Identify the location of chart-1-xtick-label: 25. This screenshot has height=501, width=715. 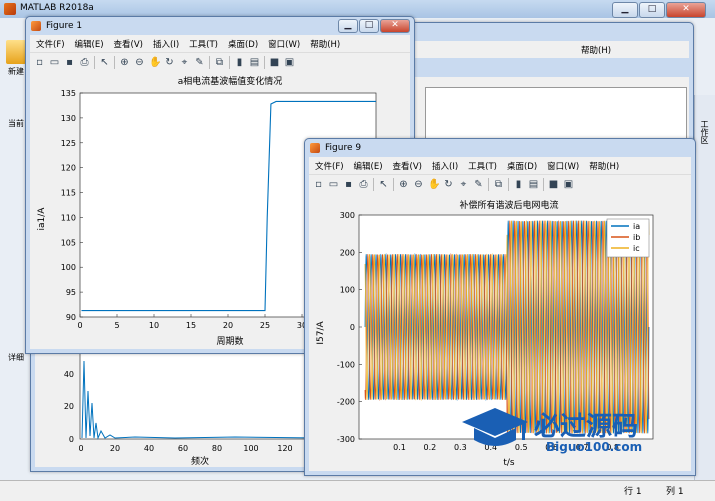
(265, 325).